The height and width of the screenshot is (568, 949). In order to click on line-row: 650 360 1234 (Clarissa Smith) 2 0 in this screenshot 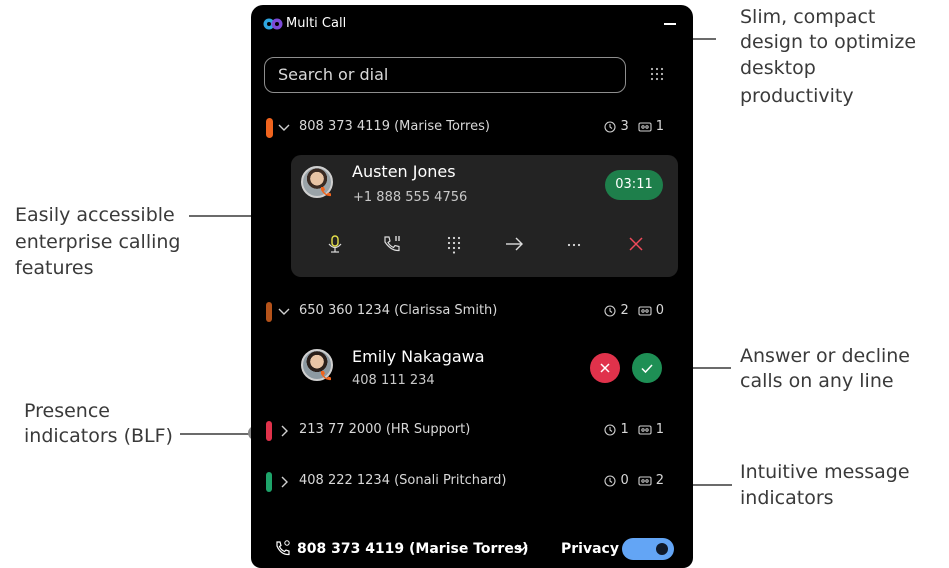, I will do `click(472, 312)`.